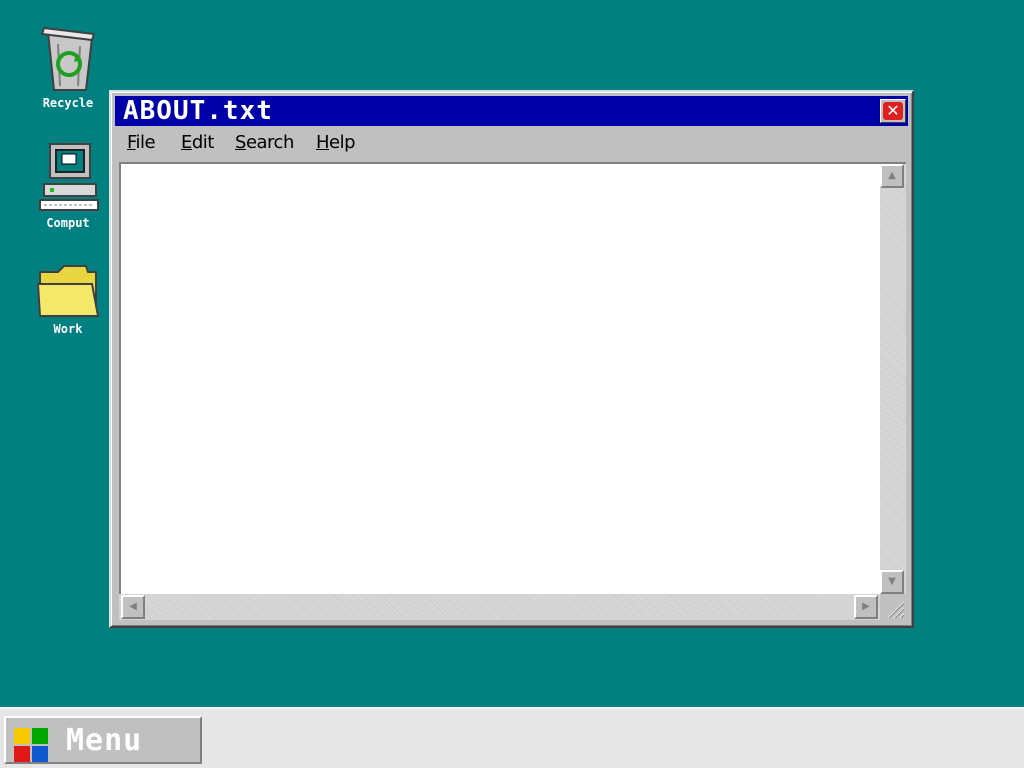 The height and width of the screenshot is (768, 1024). Describe the element at coordinates (269, 142) in the screenshot. I see `menu-label: earch` at that location.